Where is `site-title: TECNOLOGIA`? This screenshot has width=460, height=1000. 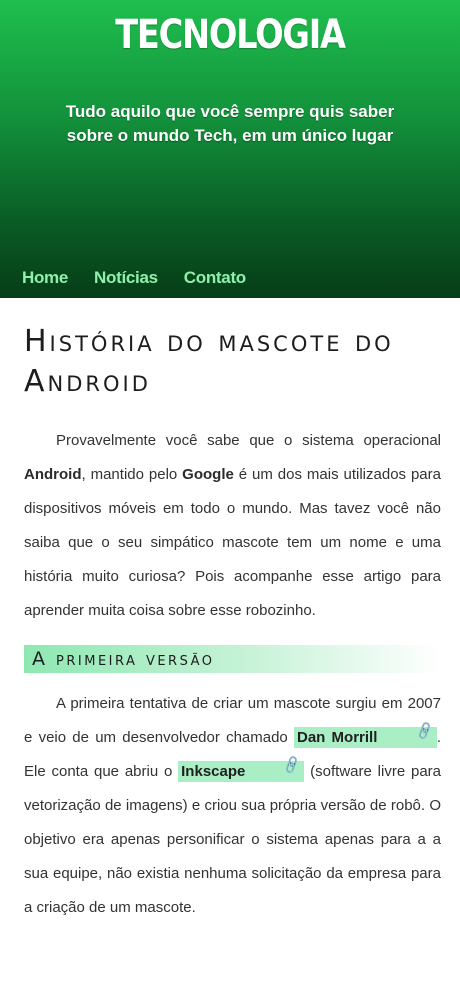
site-title: TECNOLOGIA is located at coordinates (230, 35).